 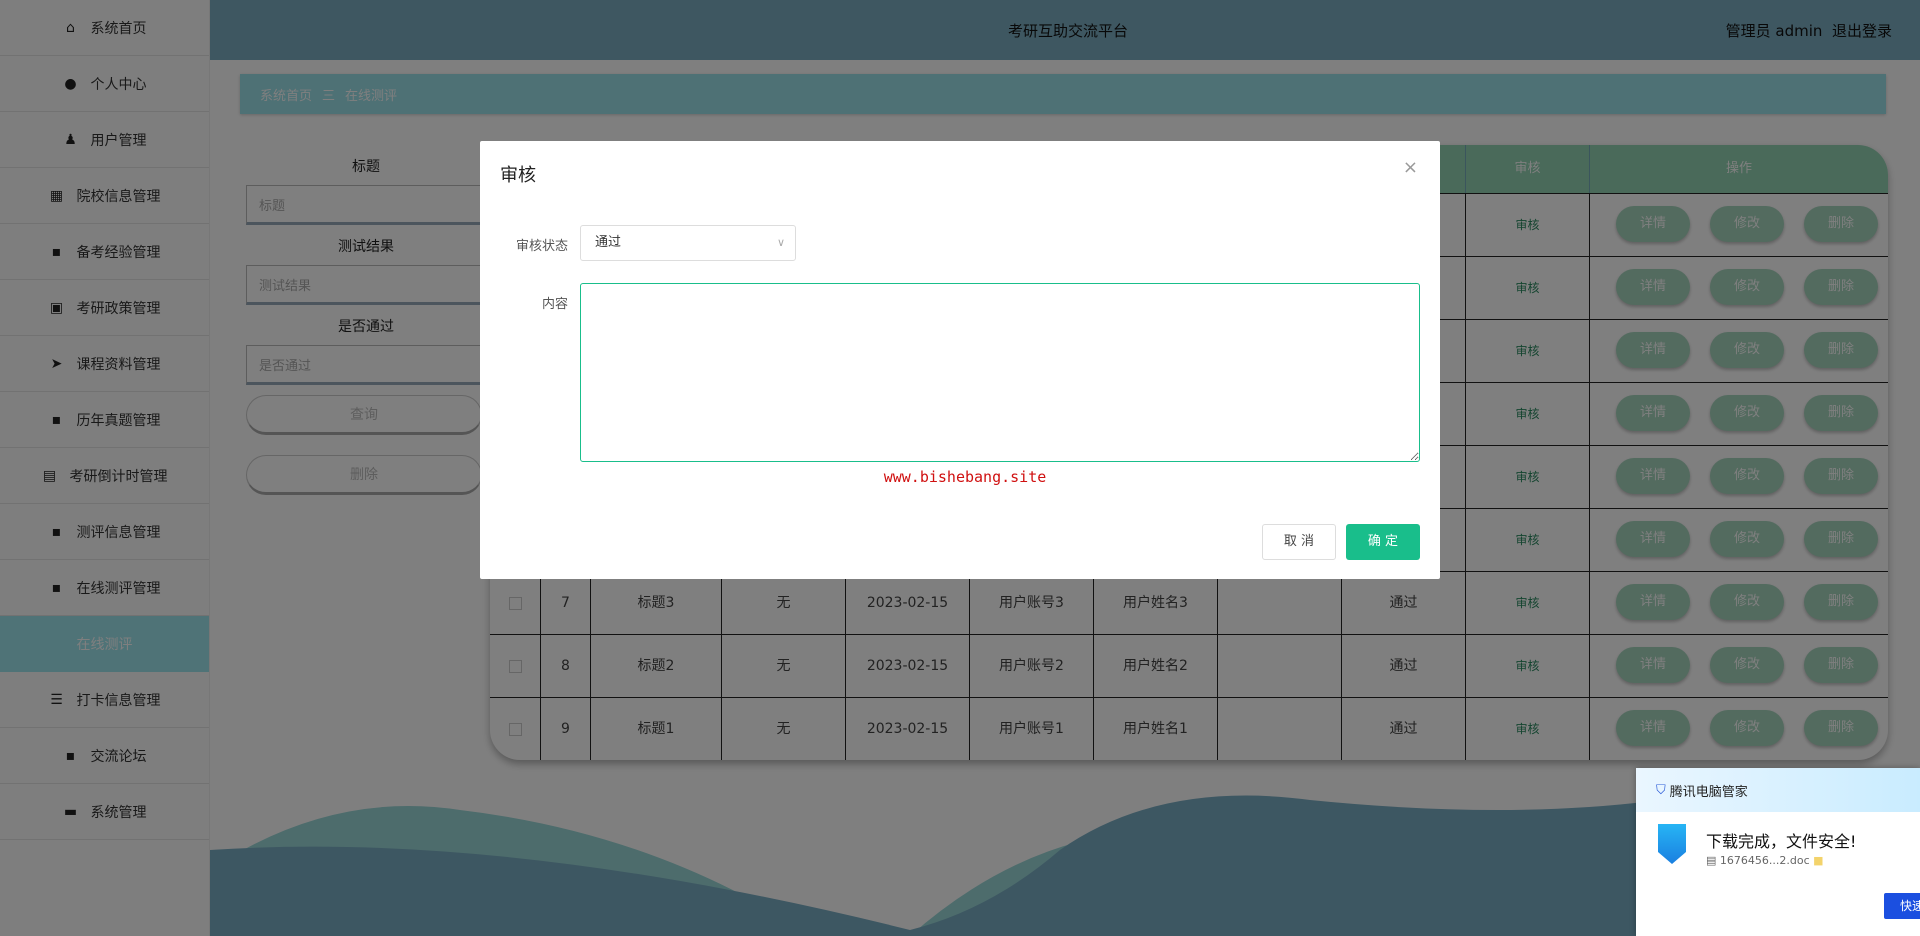 What do you see at coordinates (541, 246) in the screenshot?
I see `status-label: 审核状态` at bounding box center [541, 246].